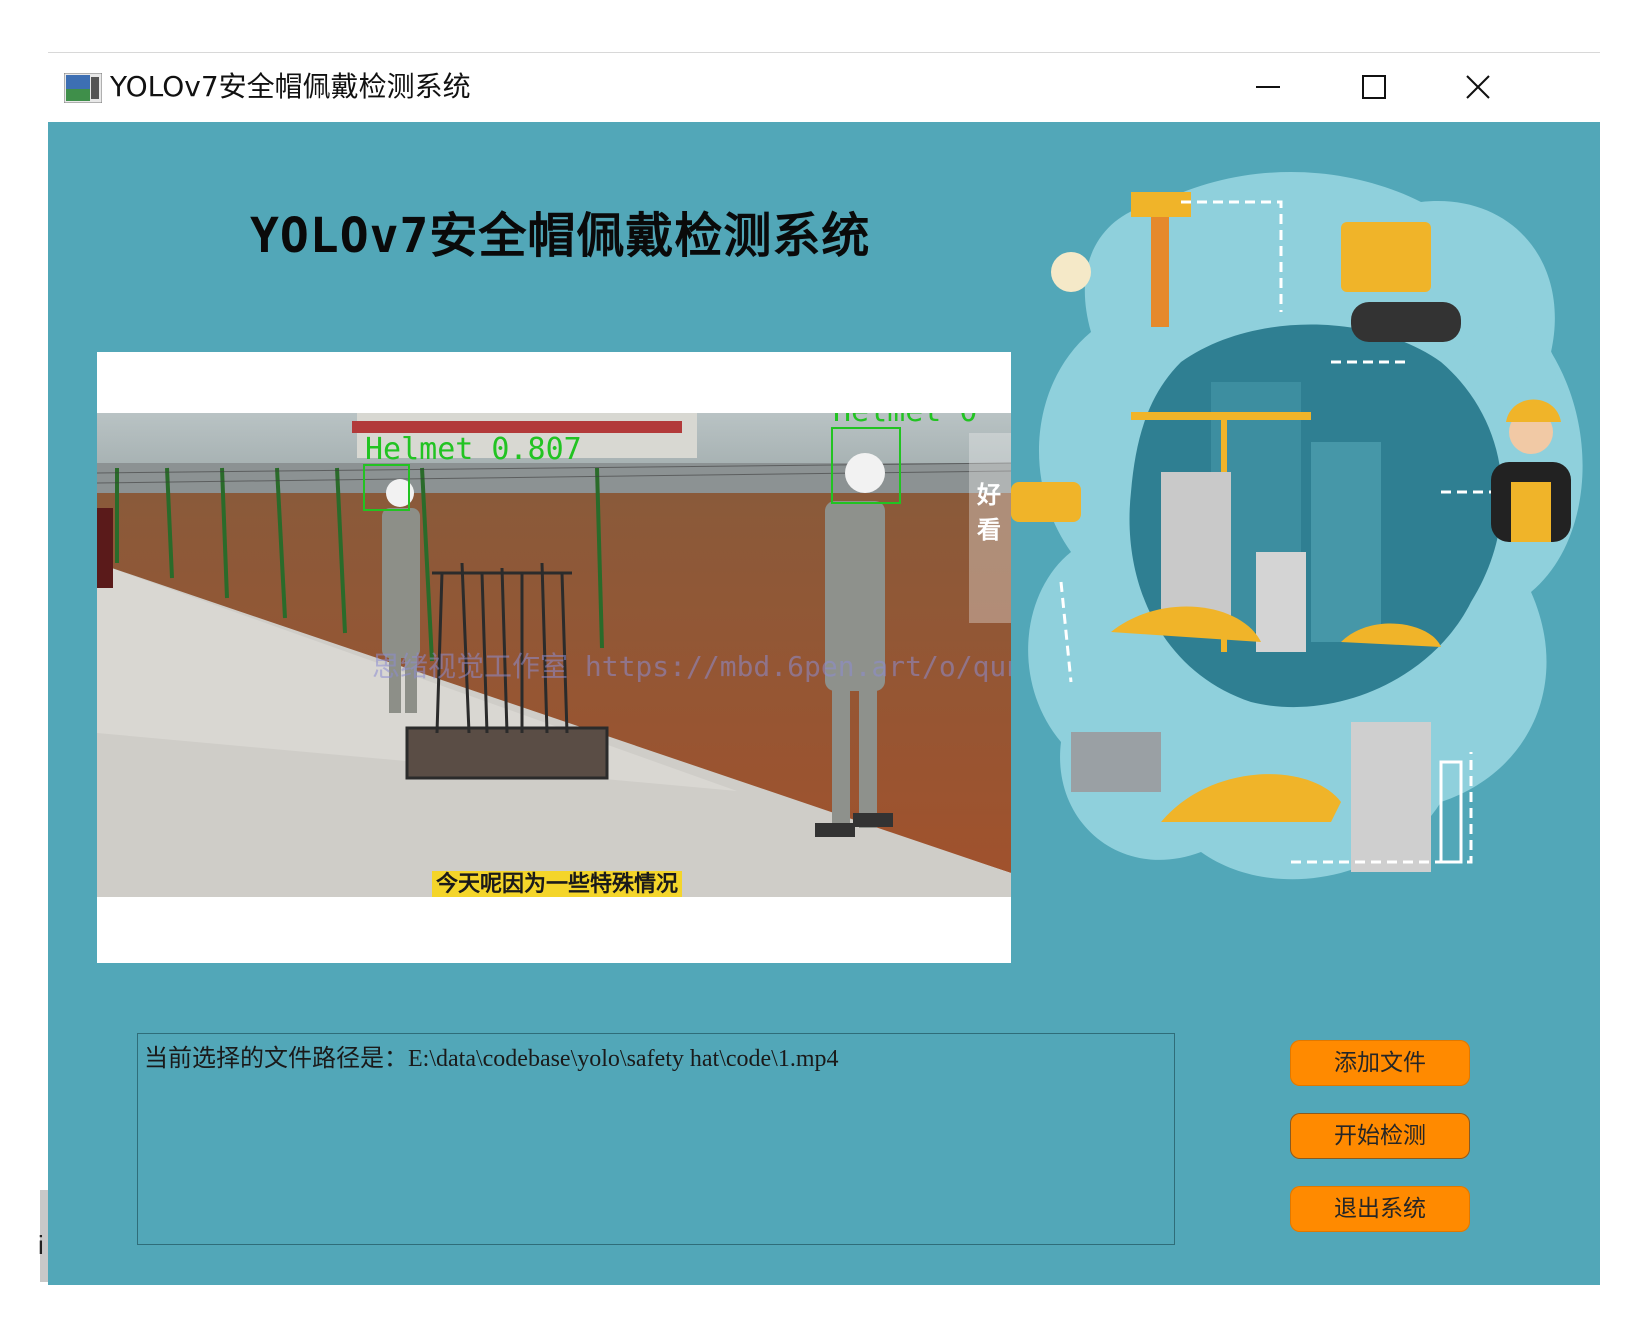 This screenshot has width=1636, height=1331. What do you see at coordinates (1380, 1136) in the screenshot?
I see `start-detect-button: 开始检测` at bounding box center [1380, 1136].